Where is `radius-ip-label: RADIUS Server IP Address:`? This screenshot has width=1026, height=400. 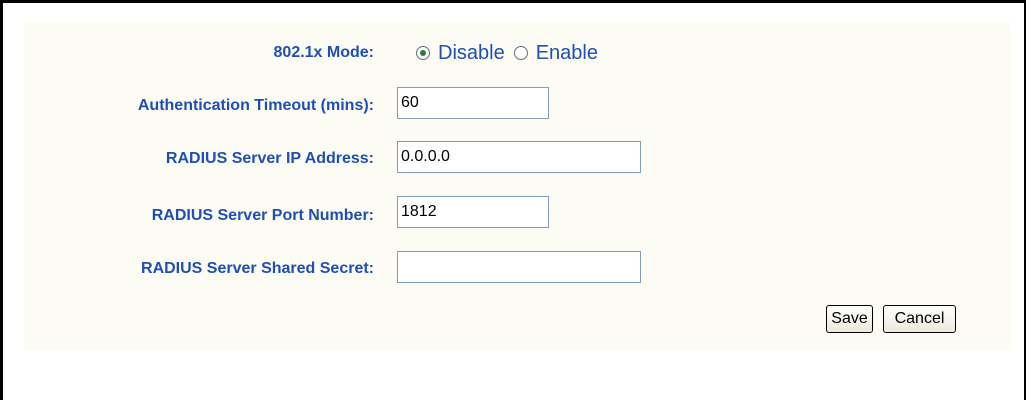 radius-ip-label: RADIUS Server IP Address: is located at coordinates (269, 158).